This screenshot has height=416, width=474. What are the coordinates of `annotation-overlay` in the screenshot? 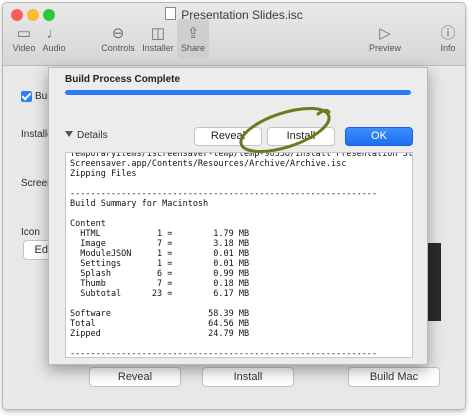 It's located at (285, 130).